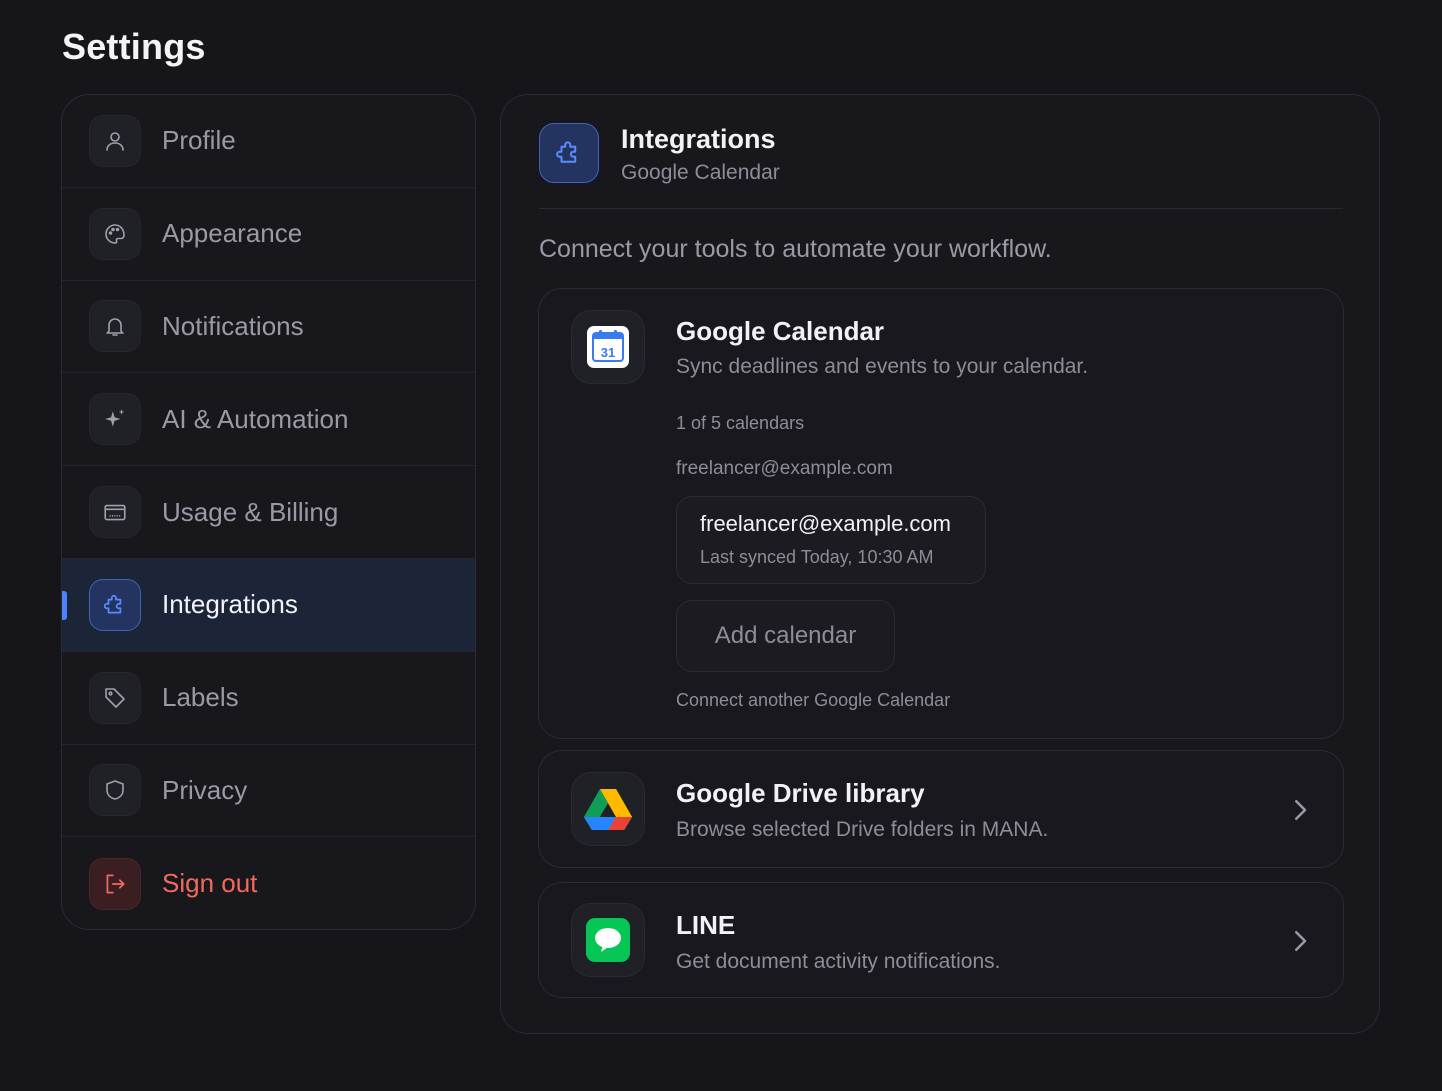 This screenshot has width=1442, height=1091. I want to click on palette-icon, so click(115, 233).